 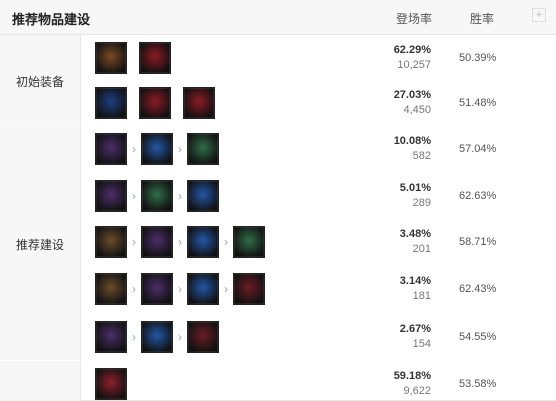 What do you see at coordinates (318, 381) in the screenshot?
I see `table-row: 59.18% 9,622 53.58%` at bounding box center [318, 381].